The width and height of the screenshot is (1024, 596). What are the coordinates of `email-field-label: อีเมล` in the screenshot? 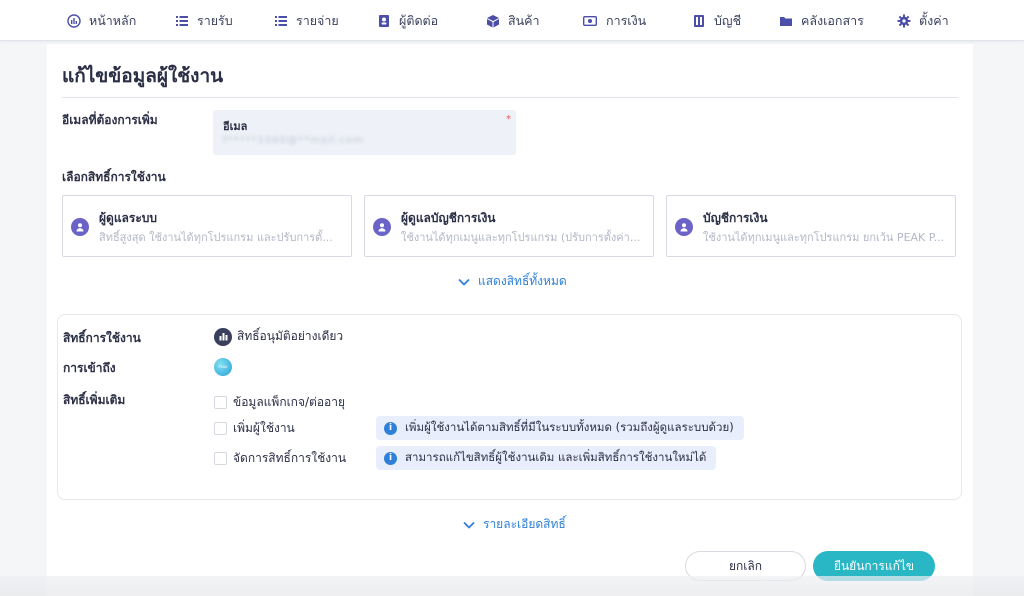 It's located at (235, 126).